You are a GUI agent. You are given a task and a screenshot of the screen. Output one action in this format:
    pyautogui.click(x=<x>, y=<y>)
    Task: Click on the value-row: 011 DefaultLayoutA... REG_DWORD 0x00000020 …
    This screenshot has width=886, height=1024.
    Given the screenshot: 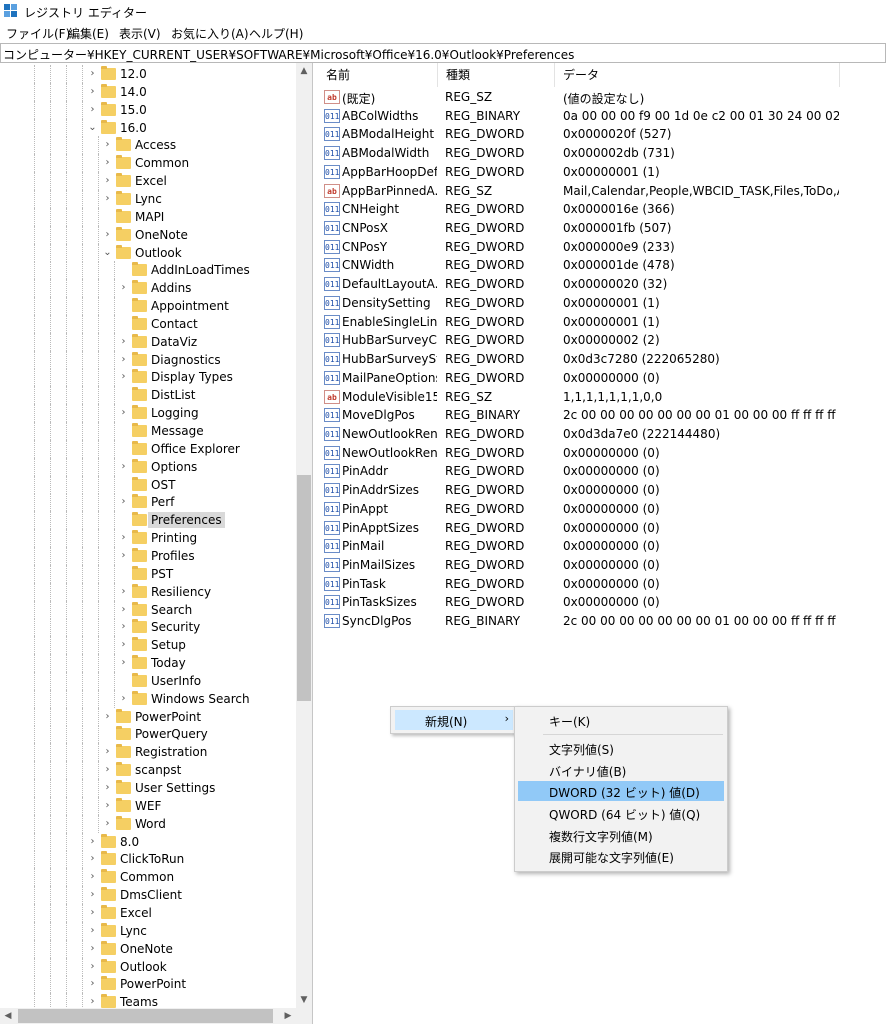 What is the action you would take?
    pyautogui.click(x=602, y=284)
    